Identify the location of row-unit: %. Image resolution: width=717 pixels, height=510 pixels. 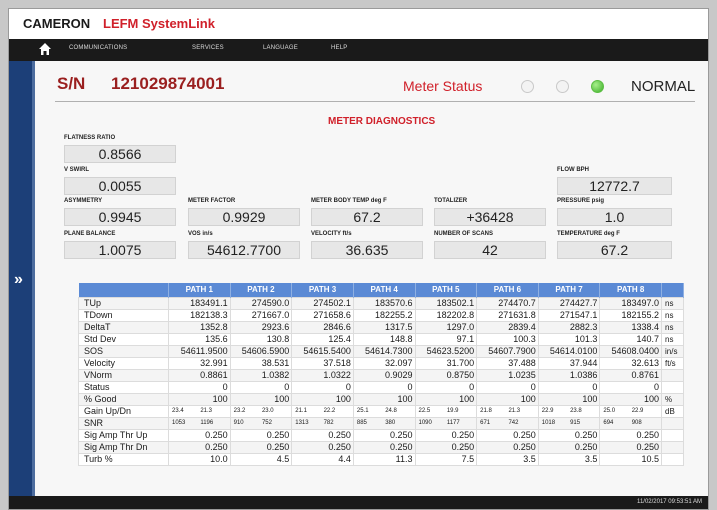
(672, 399).